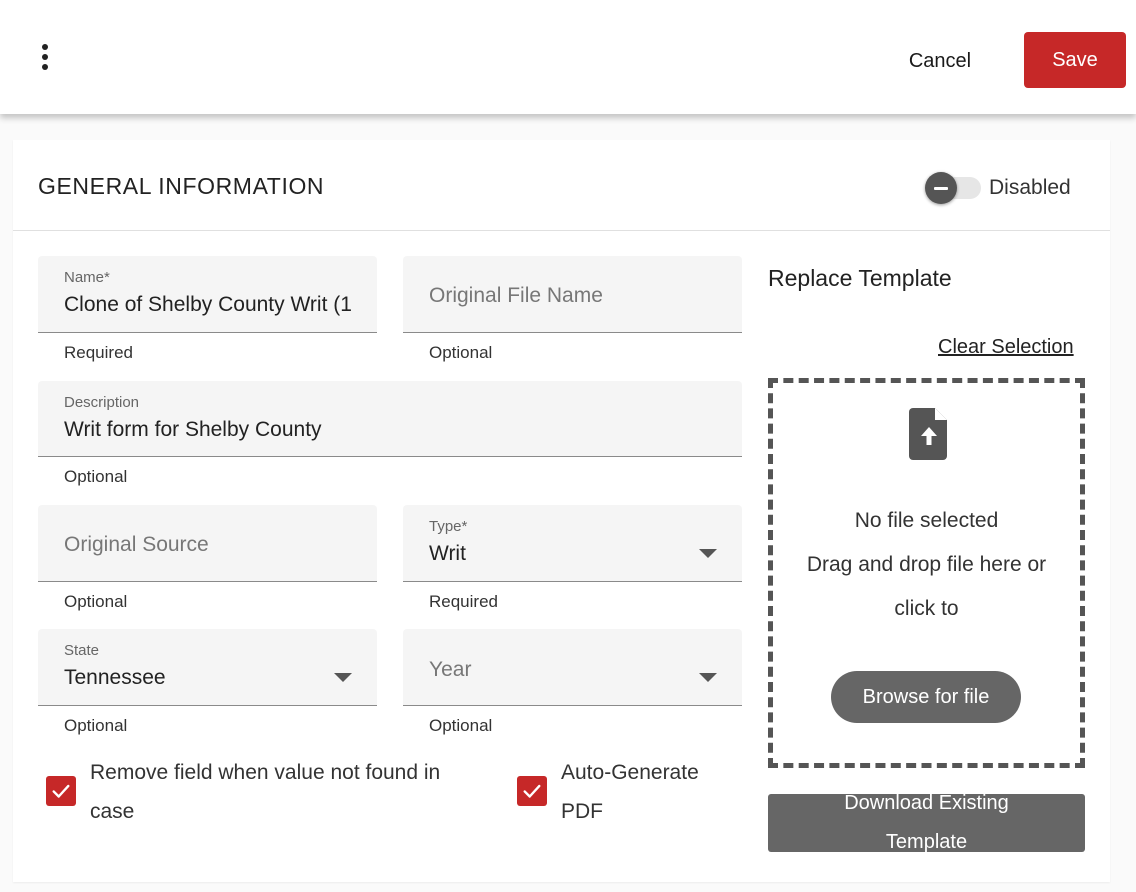  What do you see at coordinates (461, 725) in the screenshot?
I see `year-helper: Optional` at bounding box center [461, 725].